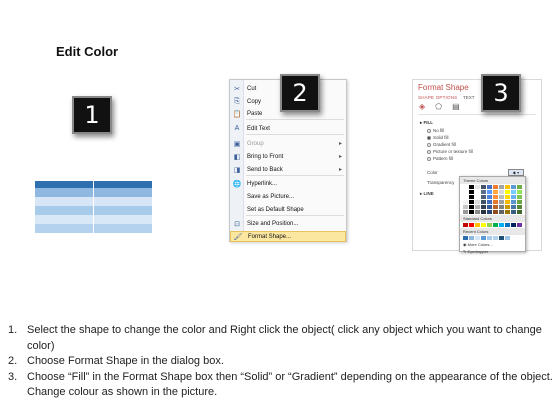 Image resolution: width=560 pixels, height=420 pixels. Describe the element at coordinates (288, 209) in the screenshot. I see `menu-item-set-as-default-shape: Set as Default Shape` at that location.